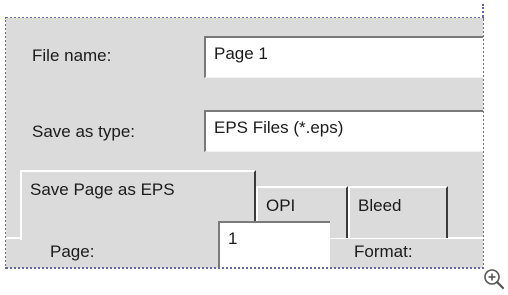 This screenshot has width=508, height=295. Describe the element at coordinates (245, 268) in the screenshot. I see `crop-border-bottom` at that location.